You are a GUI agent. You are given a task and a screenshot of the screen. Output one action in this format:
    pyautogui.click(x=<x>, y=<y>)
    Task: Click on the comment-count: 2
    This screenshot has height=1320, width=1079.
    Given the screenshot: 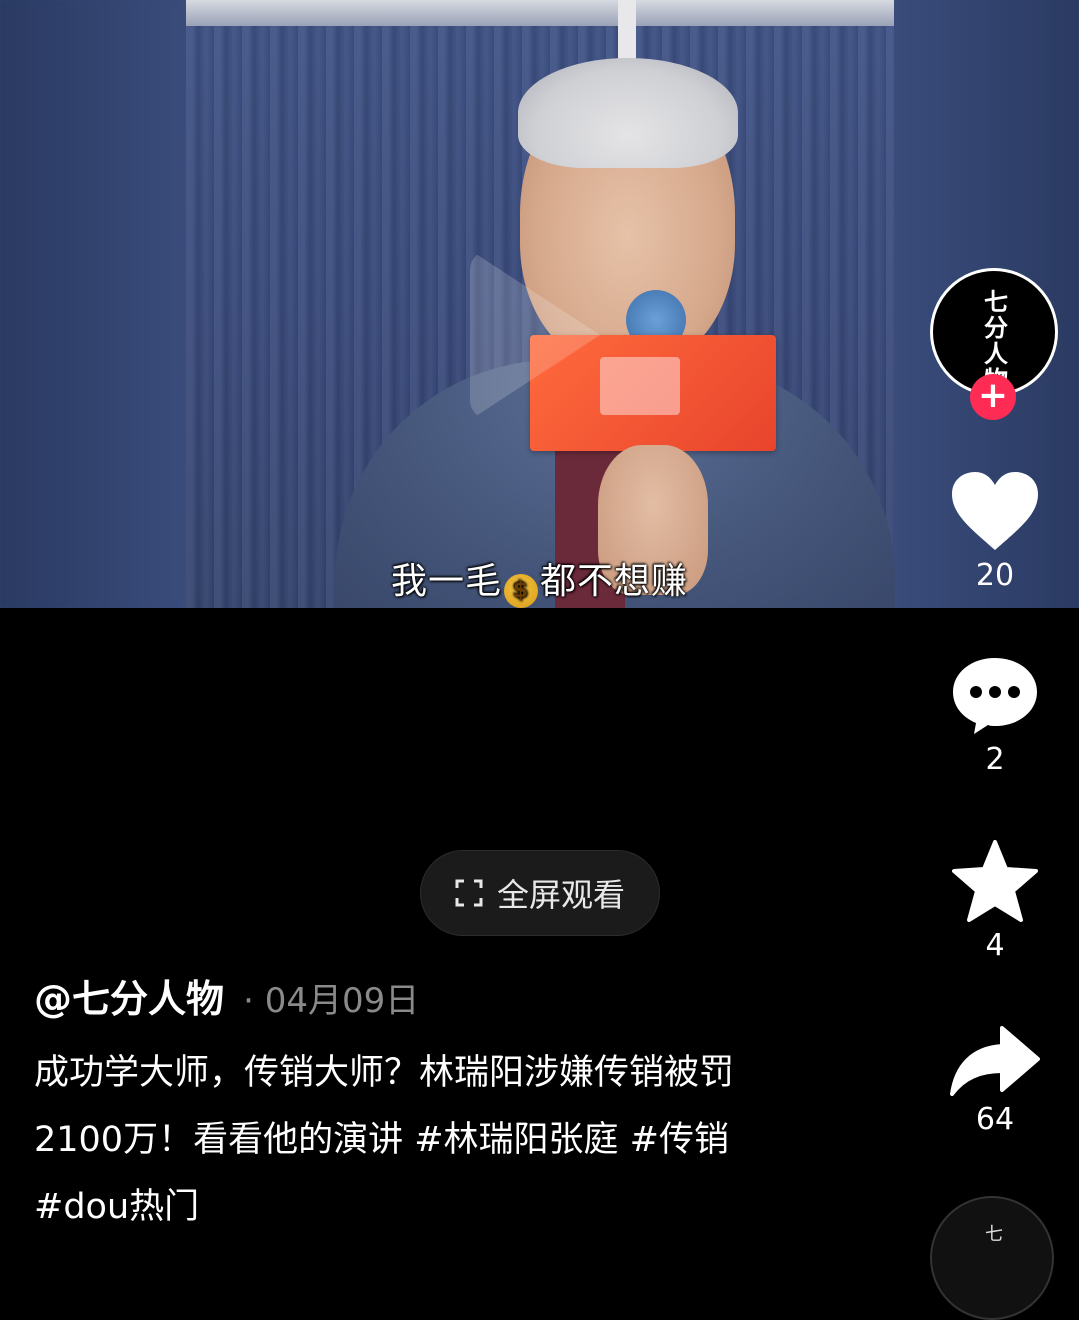 What is the action you would take?
    pyautogui.click(x=995, y=759)
    